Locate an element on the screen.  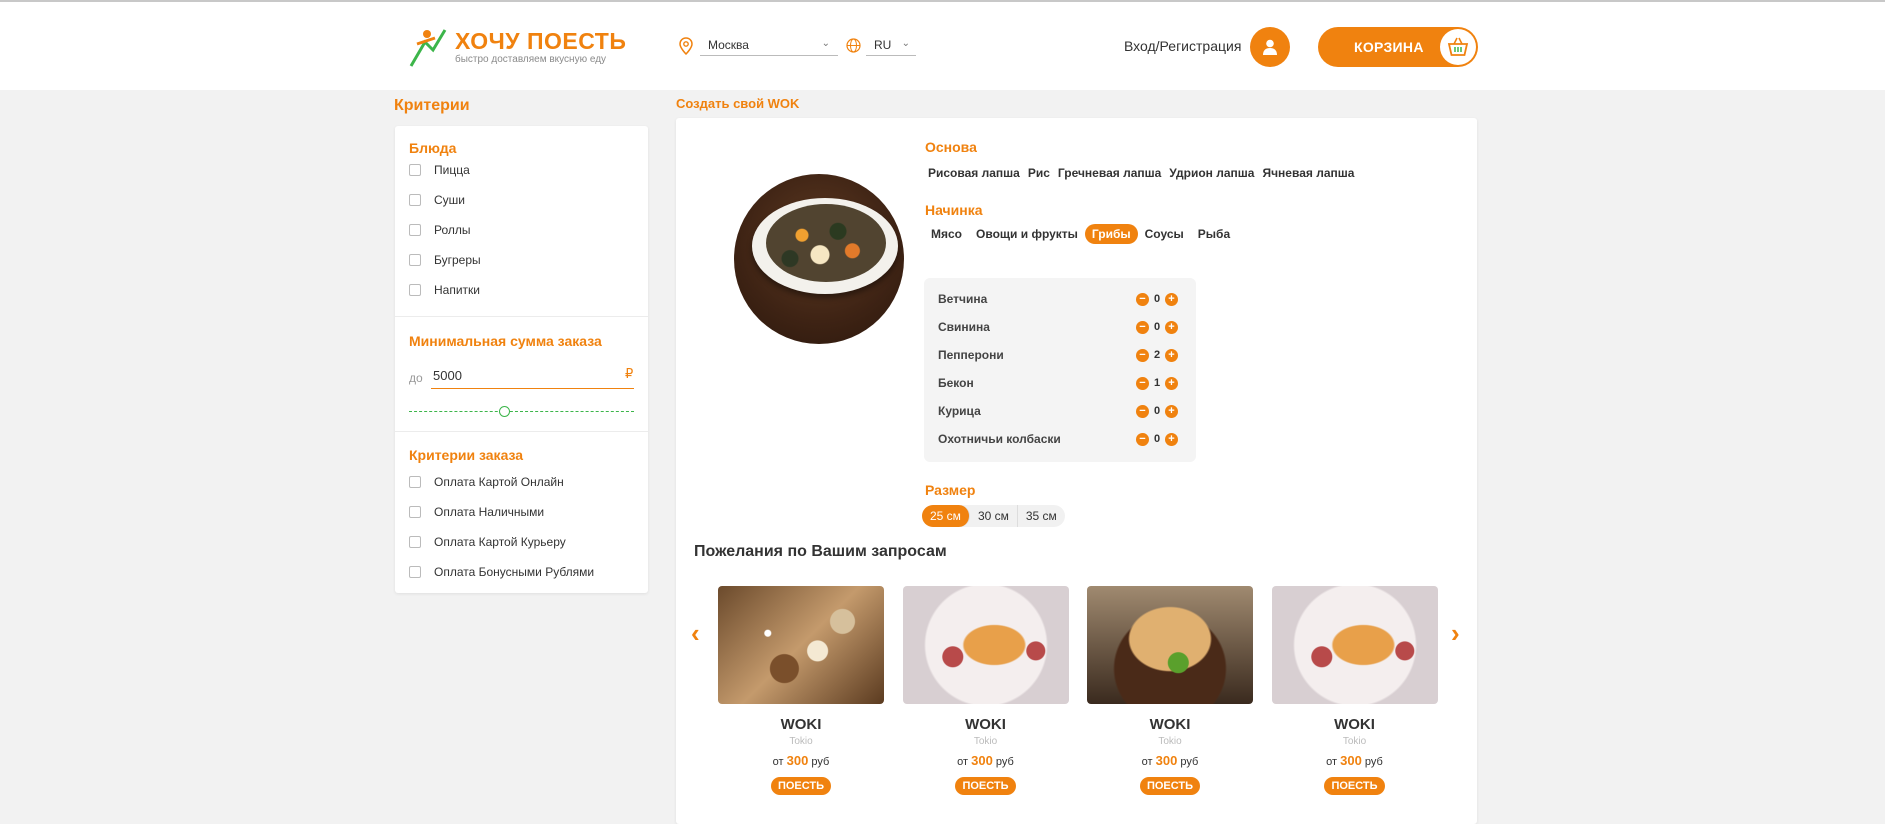
ingredient-name: Бекон is located at coordinates (956, 383).